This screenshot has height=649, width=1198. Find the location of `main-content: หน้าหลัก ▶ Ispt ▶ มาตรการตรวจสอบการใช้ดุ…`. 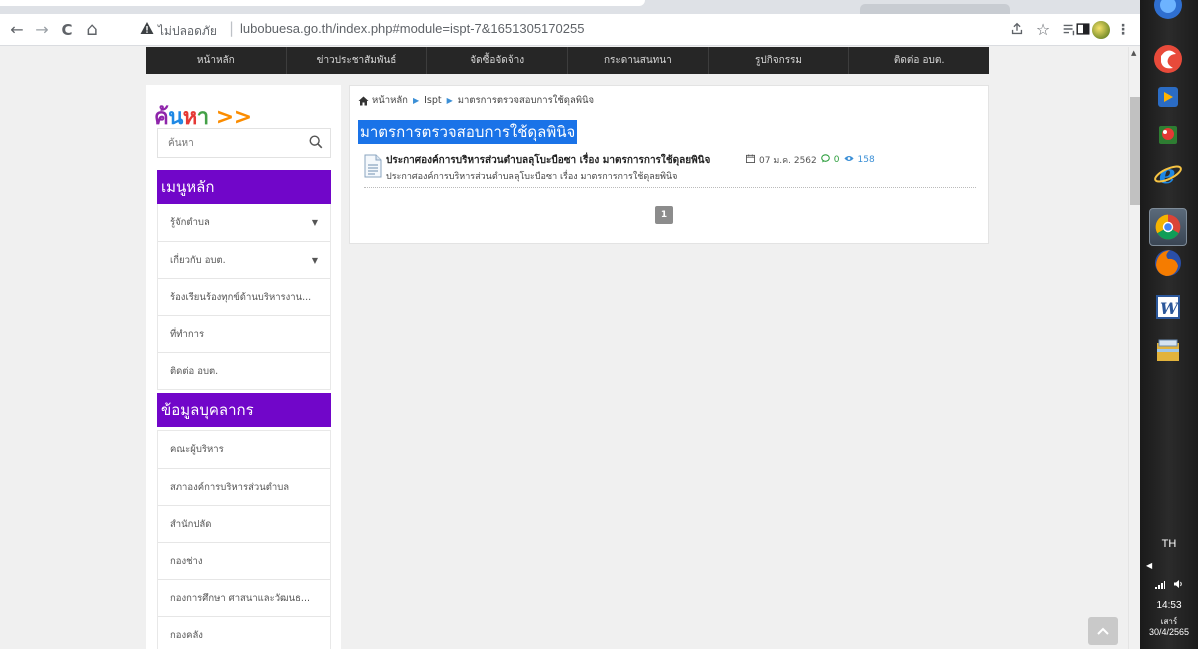

main-content: หน้าหลัก ▶ Ispt ▶ มาตรการตรวจสอบการใช้ดุ… is located at coordinates (669, 164).